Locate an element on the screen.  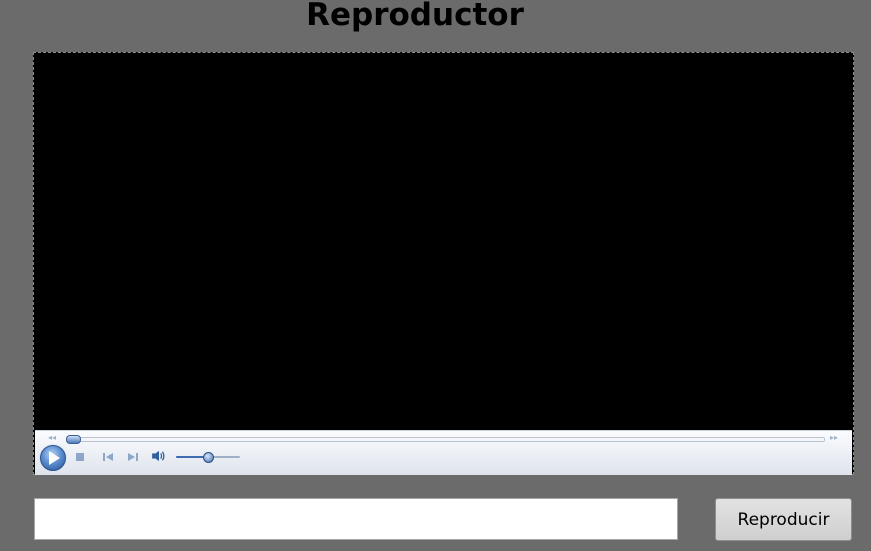
seek-thumb is located at coordinates (73, 439).